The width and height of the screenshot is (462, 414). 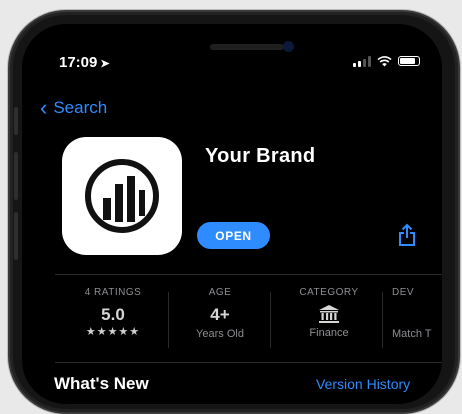 I want to click on rating-stars: ★★★★★, so click(x=113, y=332).